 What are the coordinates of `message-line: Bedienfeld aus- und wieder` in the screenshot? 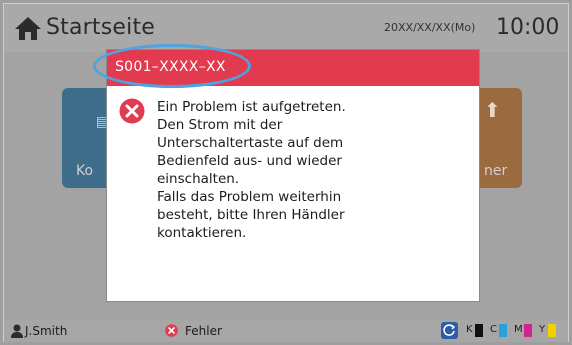 It's located at (249, 161).